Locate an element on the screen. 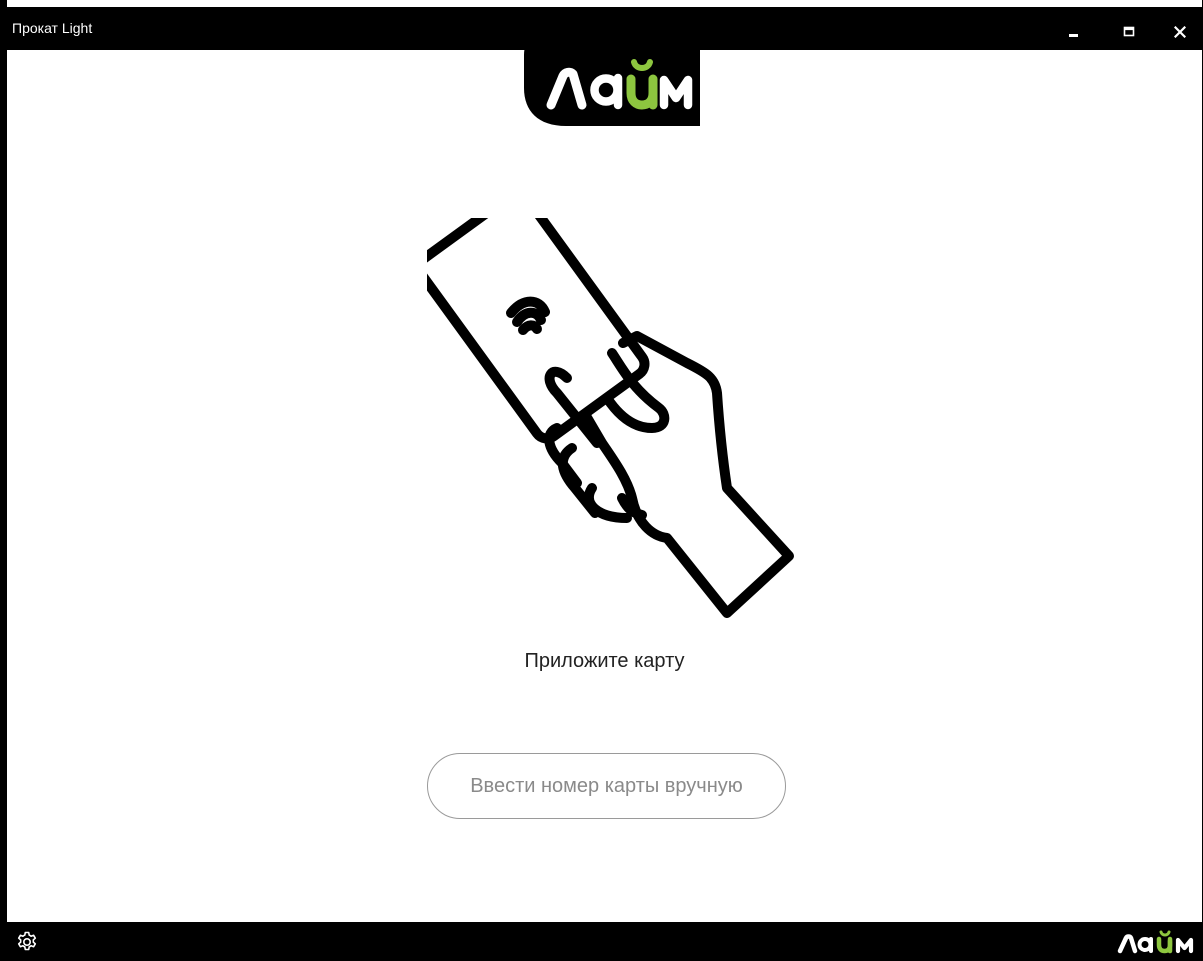  tap-card-prompt: Приложите карту is located at coordinates (604, 661).